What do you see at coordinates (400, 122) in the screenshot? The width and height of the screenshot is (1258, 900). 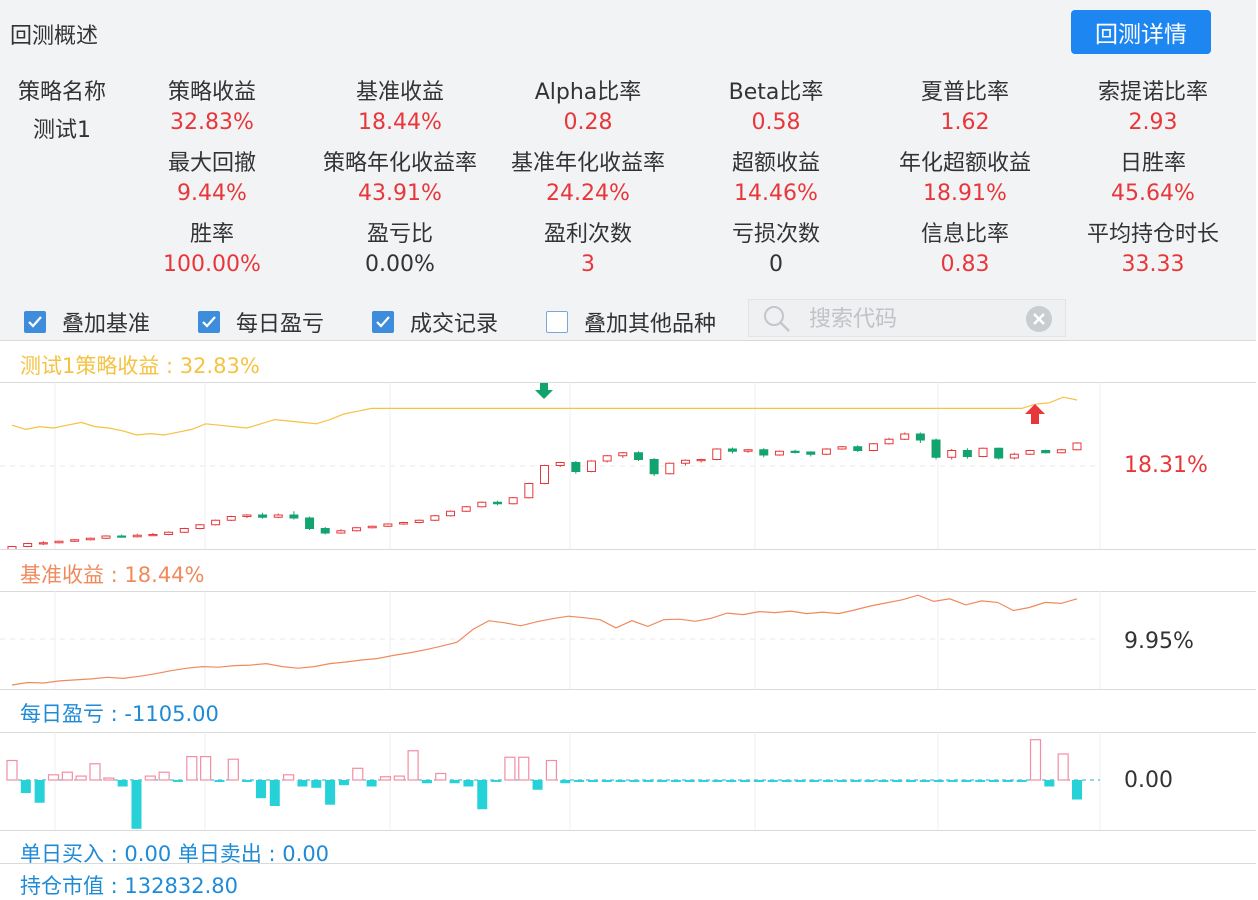 I see `stat-value: 18.44%` at bounding box center [400, 122].